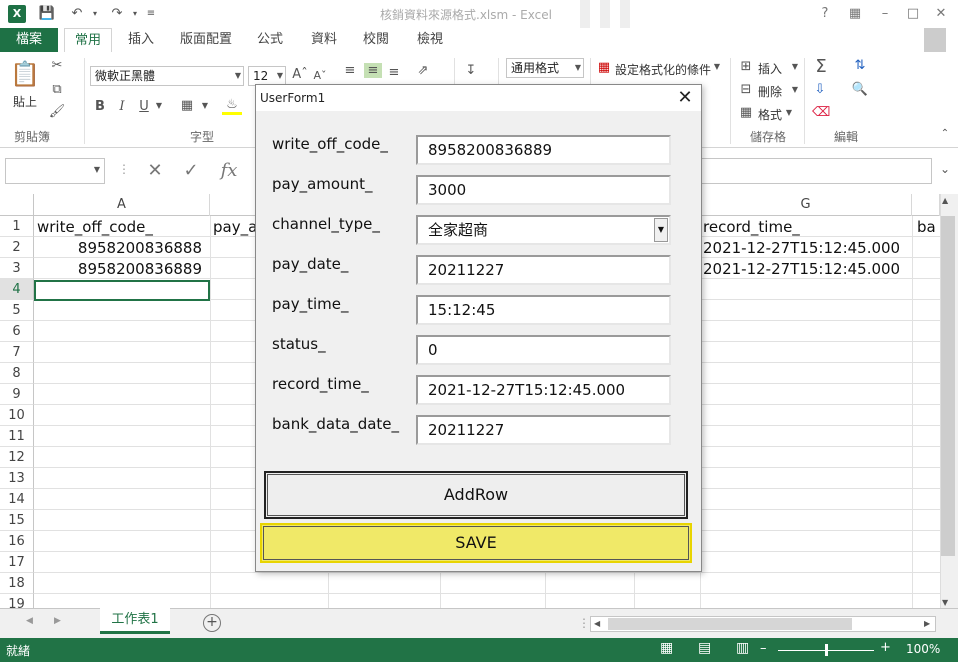 Image resolution: width=958 pixels, height=662 pixels. Describe the element at coordinates (320, 75) in the screenshot. I see `decrease-font-icon: Aˇ` at that location.